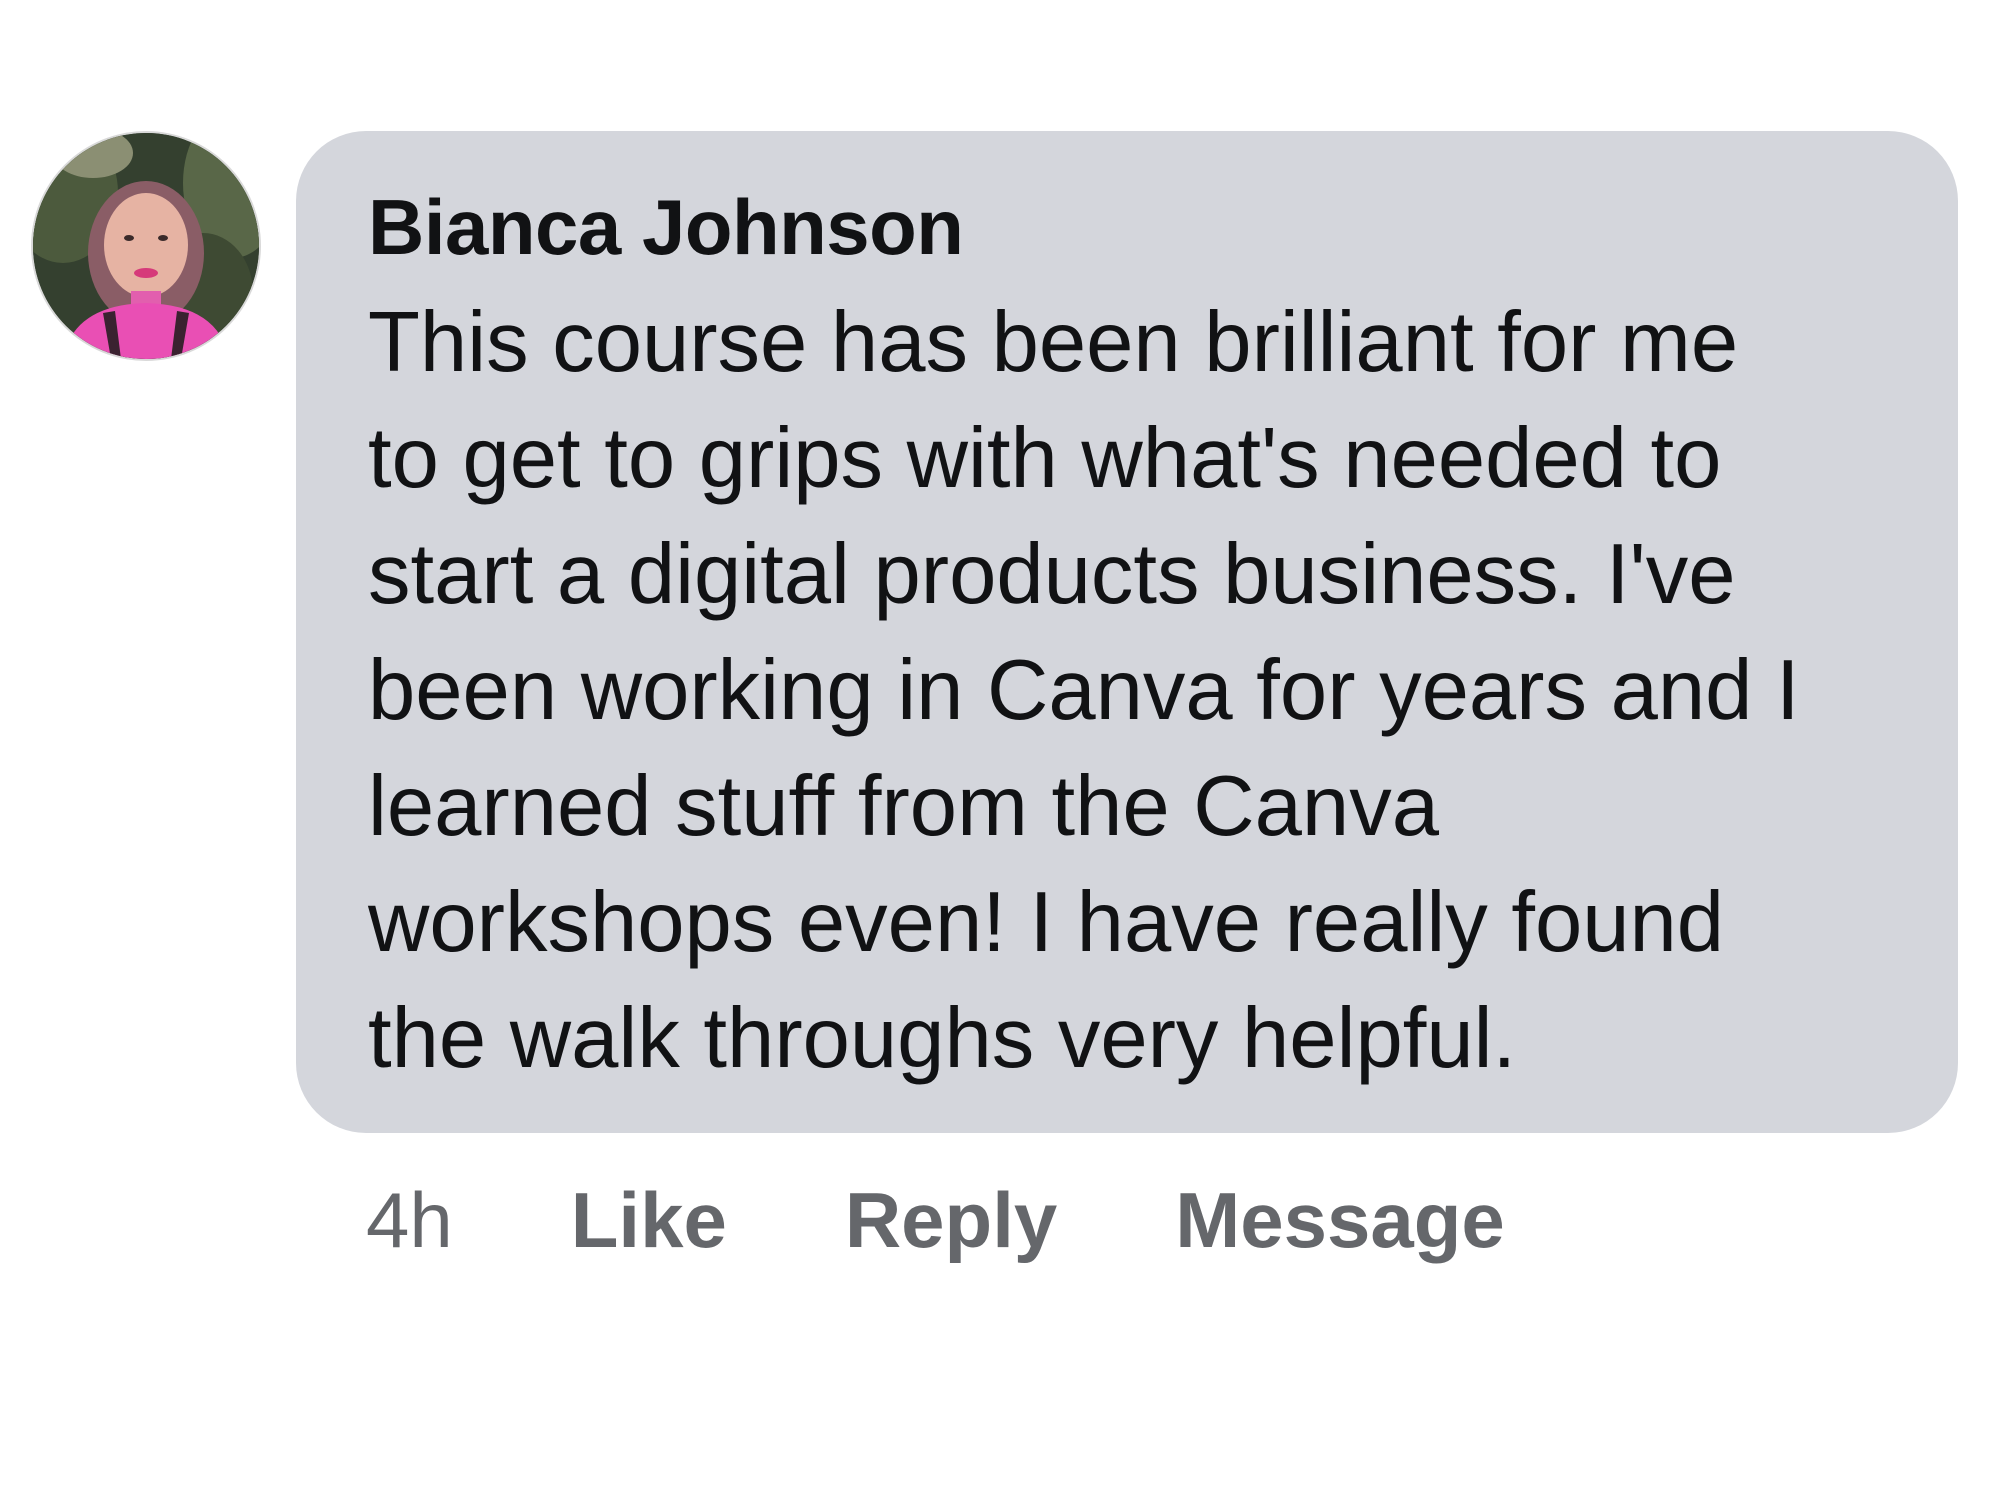  I want to click on reply-button: Reply, so click(951, 1220).